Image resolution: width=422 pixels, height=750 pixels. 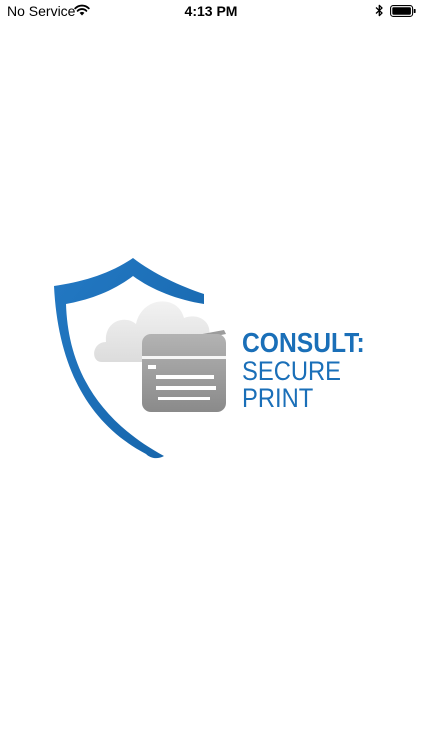 I want to click on status-time: 4:13 PM, so click(x=211, y=11).